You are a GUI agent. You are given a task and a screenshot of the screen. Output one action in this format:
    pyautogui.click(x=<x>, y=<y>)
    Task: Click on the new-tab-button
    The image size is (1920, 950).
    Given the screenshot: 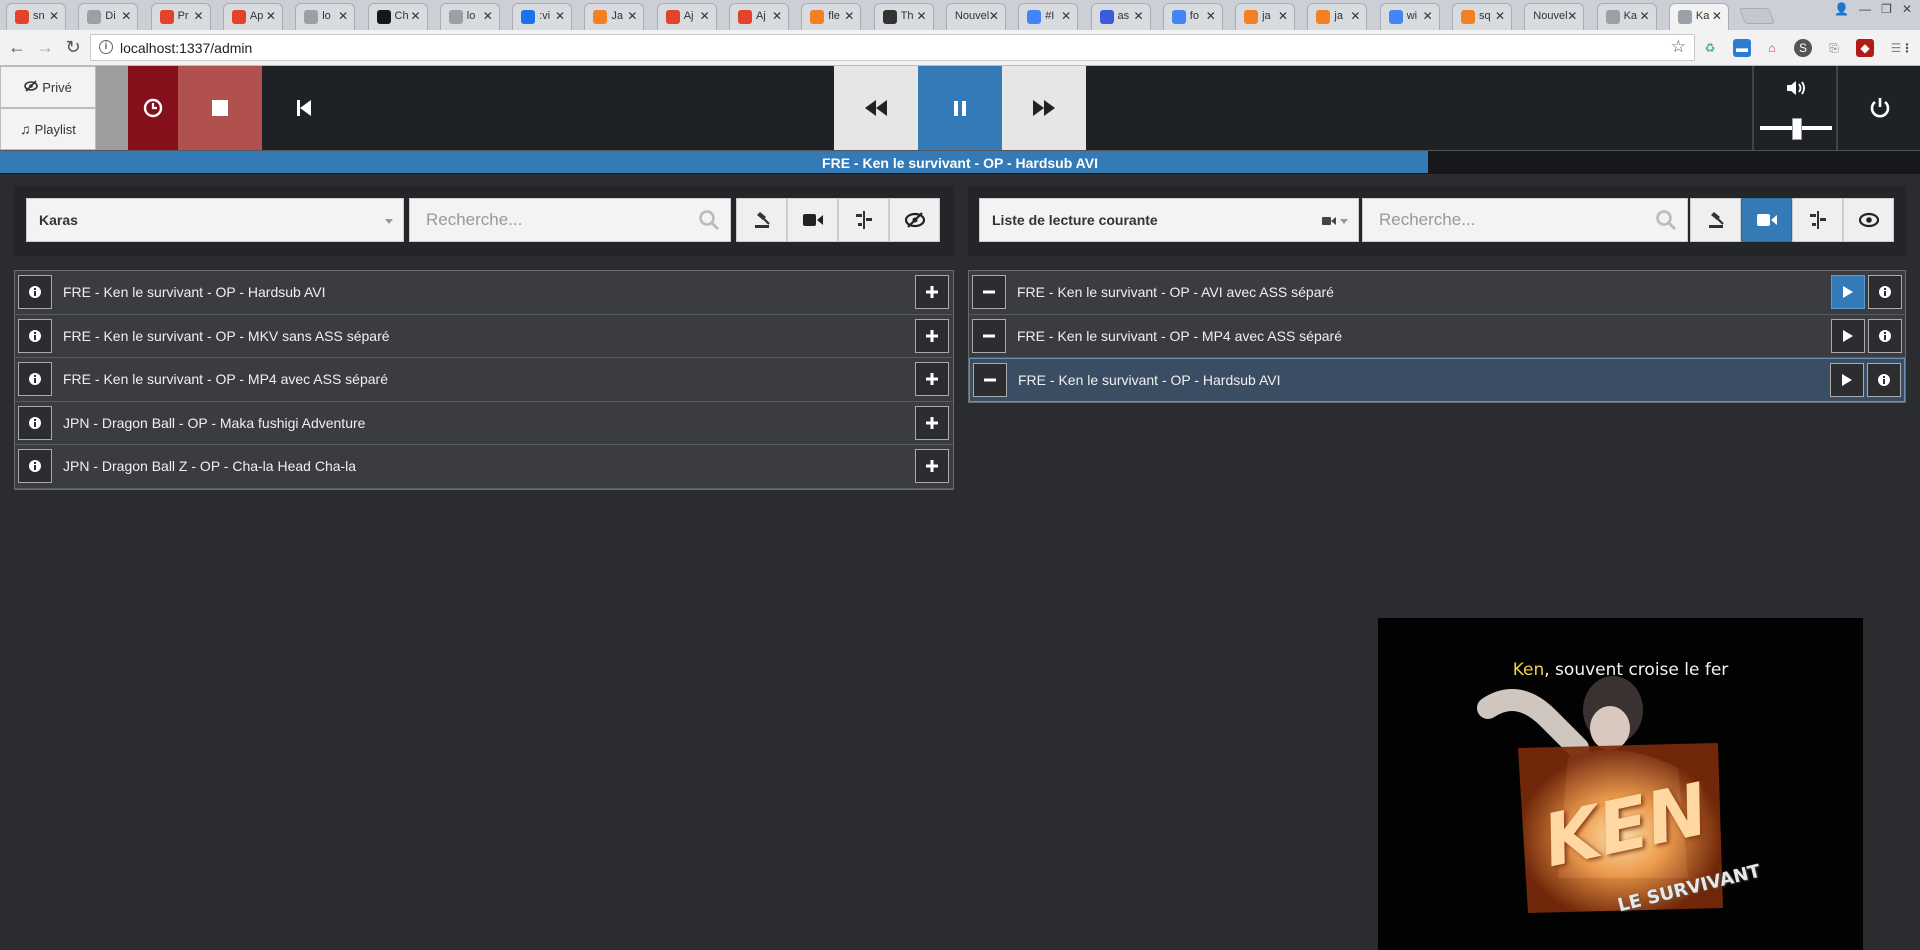 What is the action you would take?
    pyautogui.click(x=1757, y=16)
    